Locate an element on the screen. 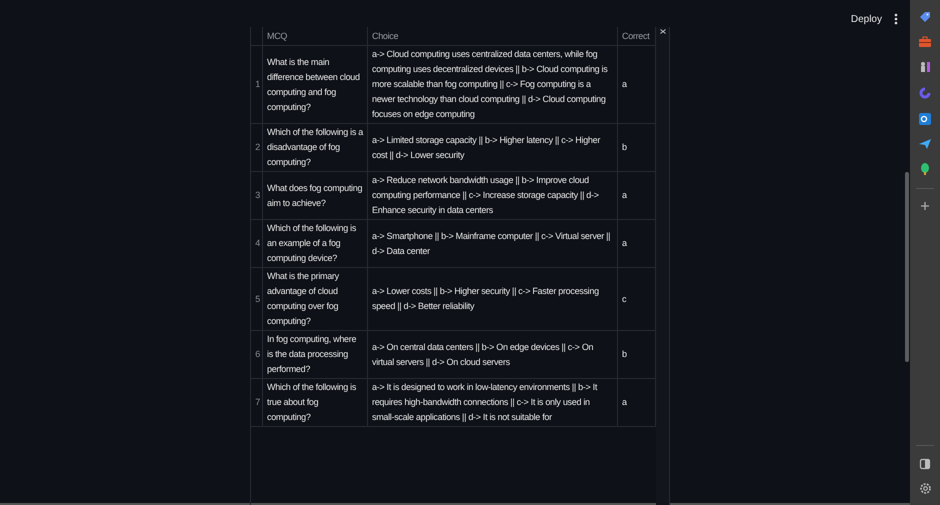  tree-icon is located at coordinates (925, 169).